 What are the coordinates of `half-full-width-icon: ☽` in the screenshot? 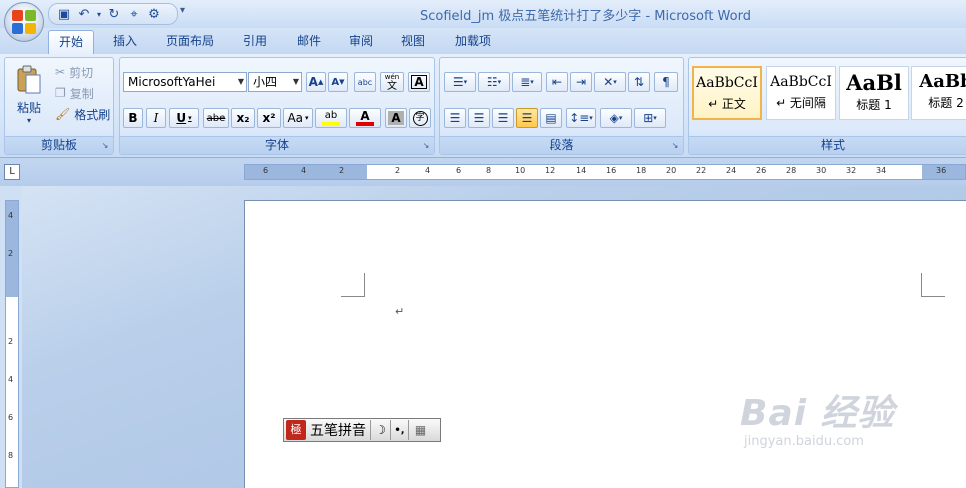 It's located at (380, 430).